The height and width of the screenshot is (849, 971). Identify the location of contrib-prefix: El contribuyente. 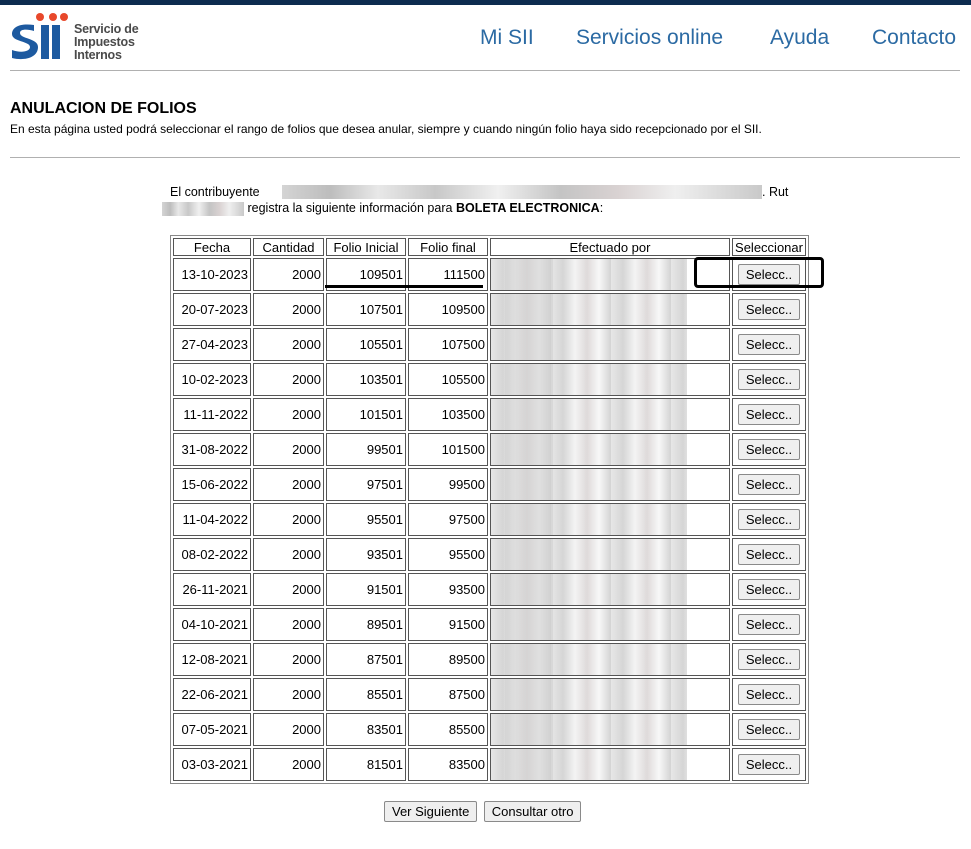
(215, 192).